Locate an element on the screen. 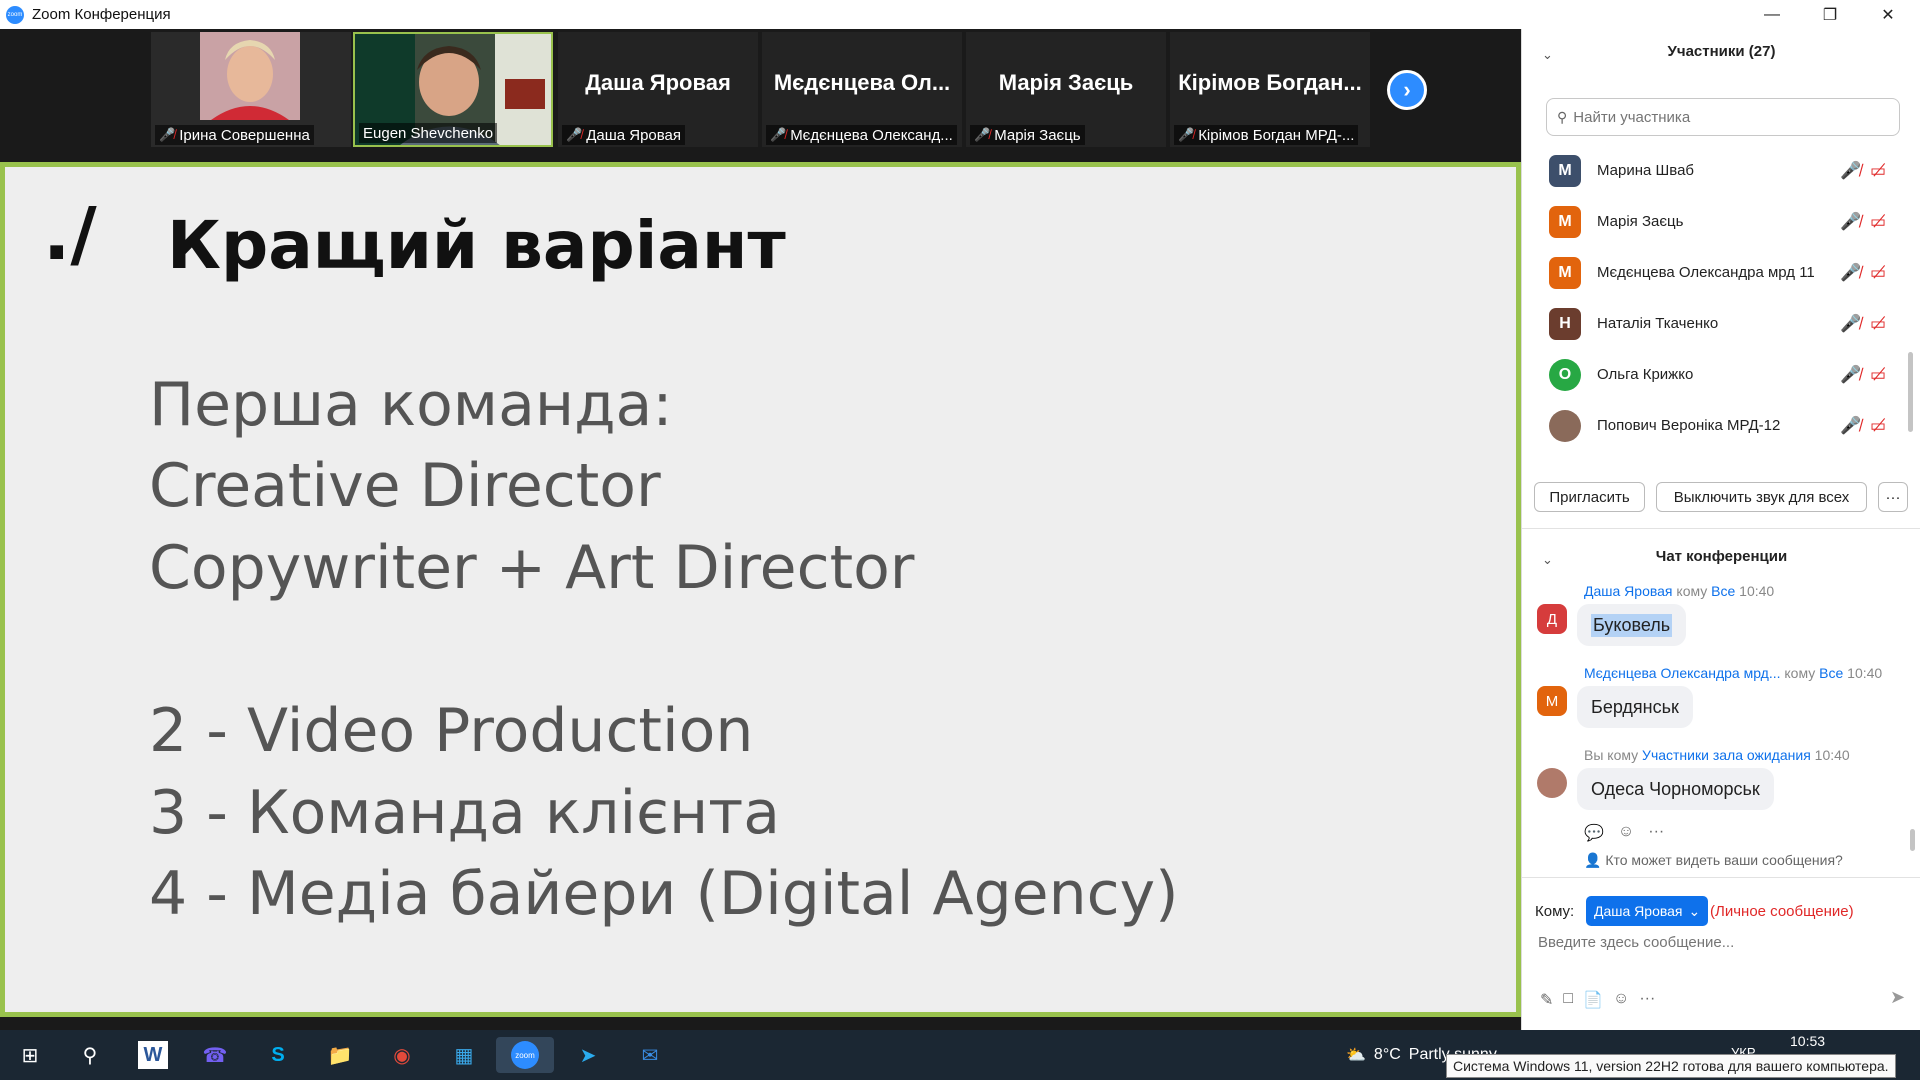 The width and height of the screenshot is (1920, 1080). video-tile: 🎤̸ Ірина Совершенна is located at coordinates (251, 89).